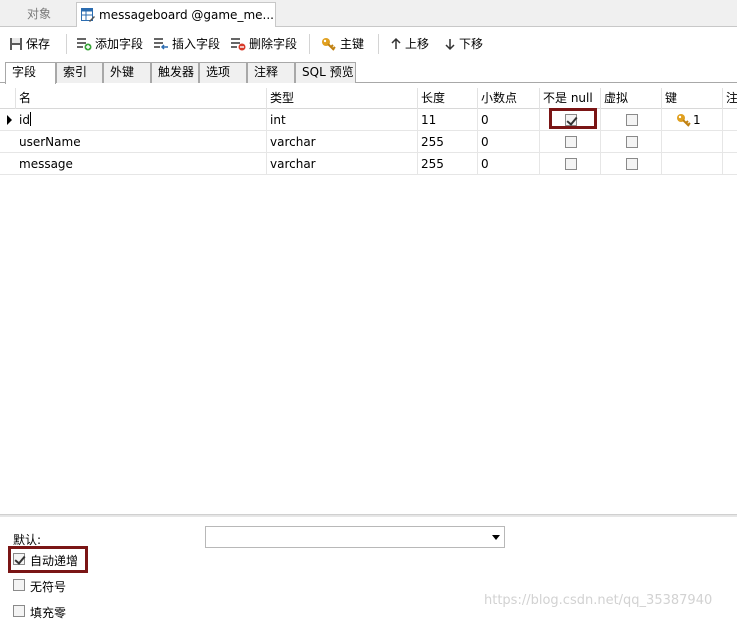 Image resolution: width=737 pixels, height=619 pixels. Describe the element at coordinates (342, 98) in the screenshot. I see `column-header-type: 类型` at that location.